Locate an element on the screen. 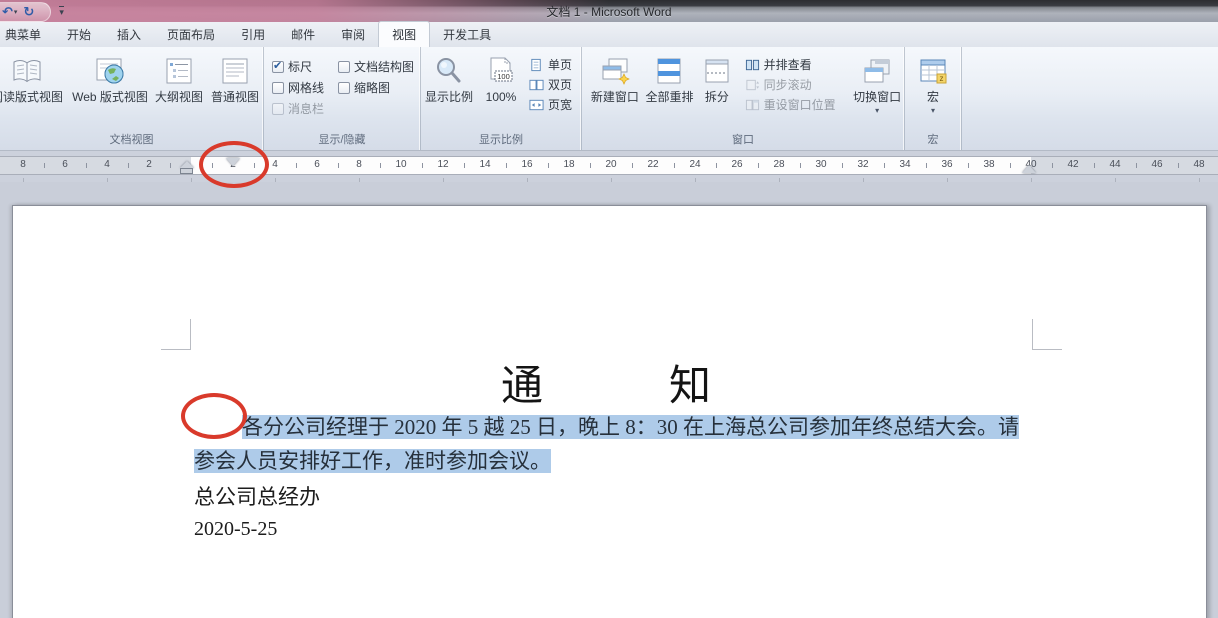  undo-button: ↶ ▾ is located at coordinates (10, 11).